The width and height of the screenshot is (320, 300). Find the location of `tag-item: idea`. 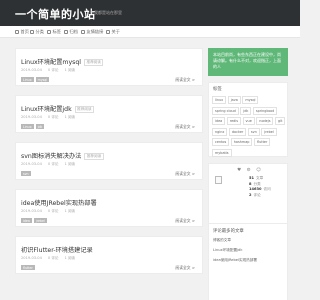

tag-item: idea is located at coordinates (219, 121).